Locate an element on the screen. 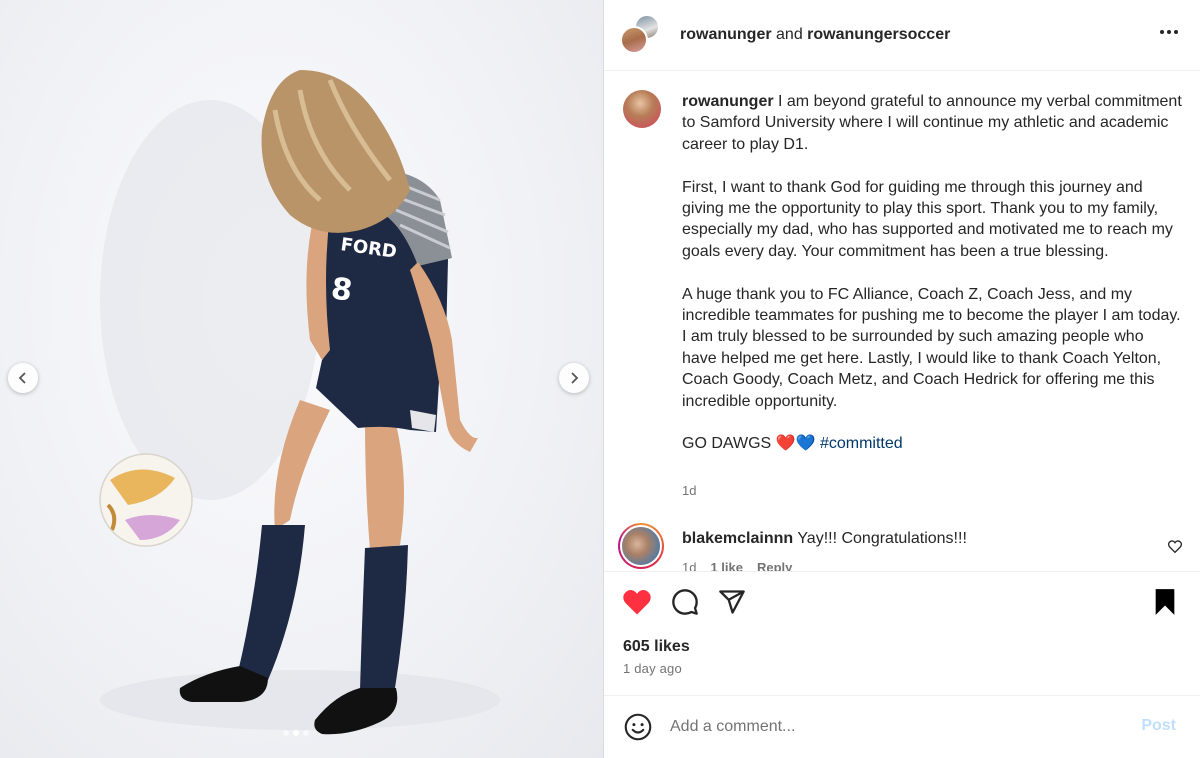 The width and height of the screenshot is (1200, 758). collab-avatars is located at coordinates (642, 35).